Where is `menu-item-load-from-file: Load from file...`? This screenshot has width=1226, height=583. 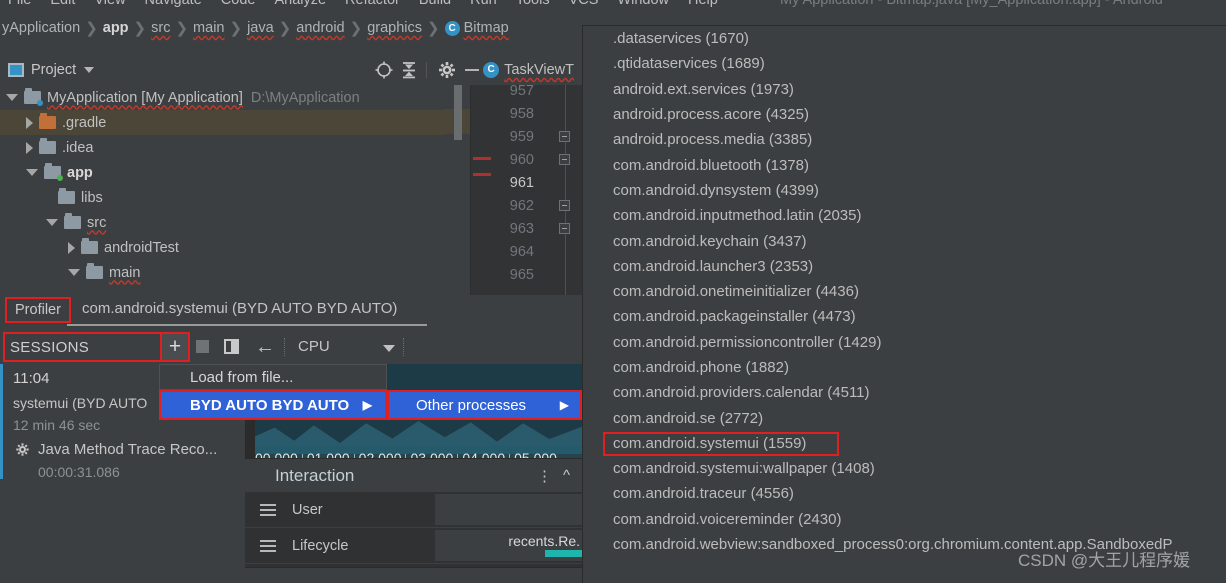
menu-item-load-from-file: Load from file... is located at coordinates (273, 377).